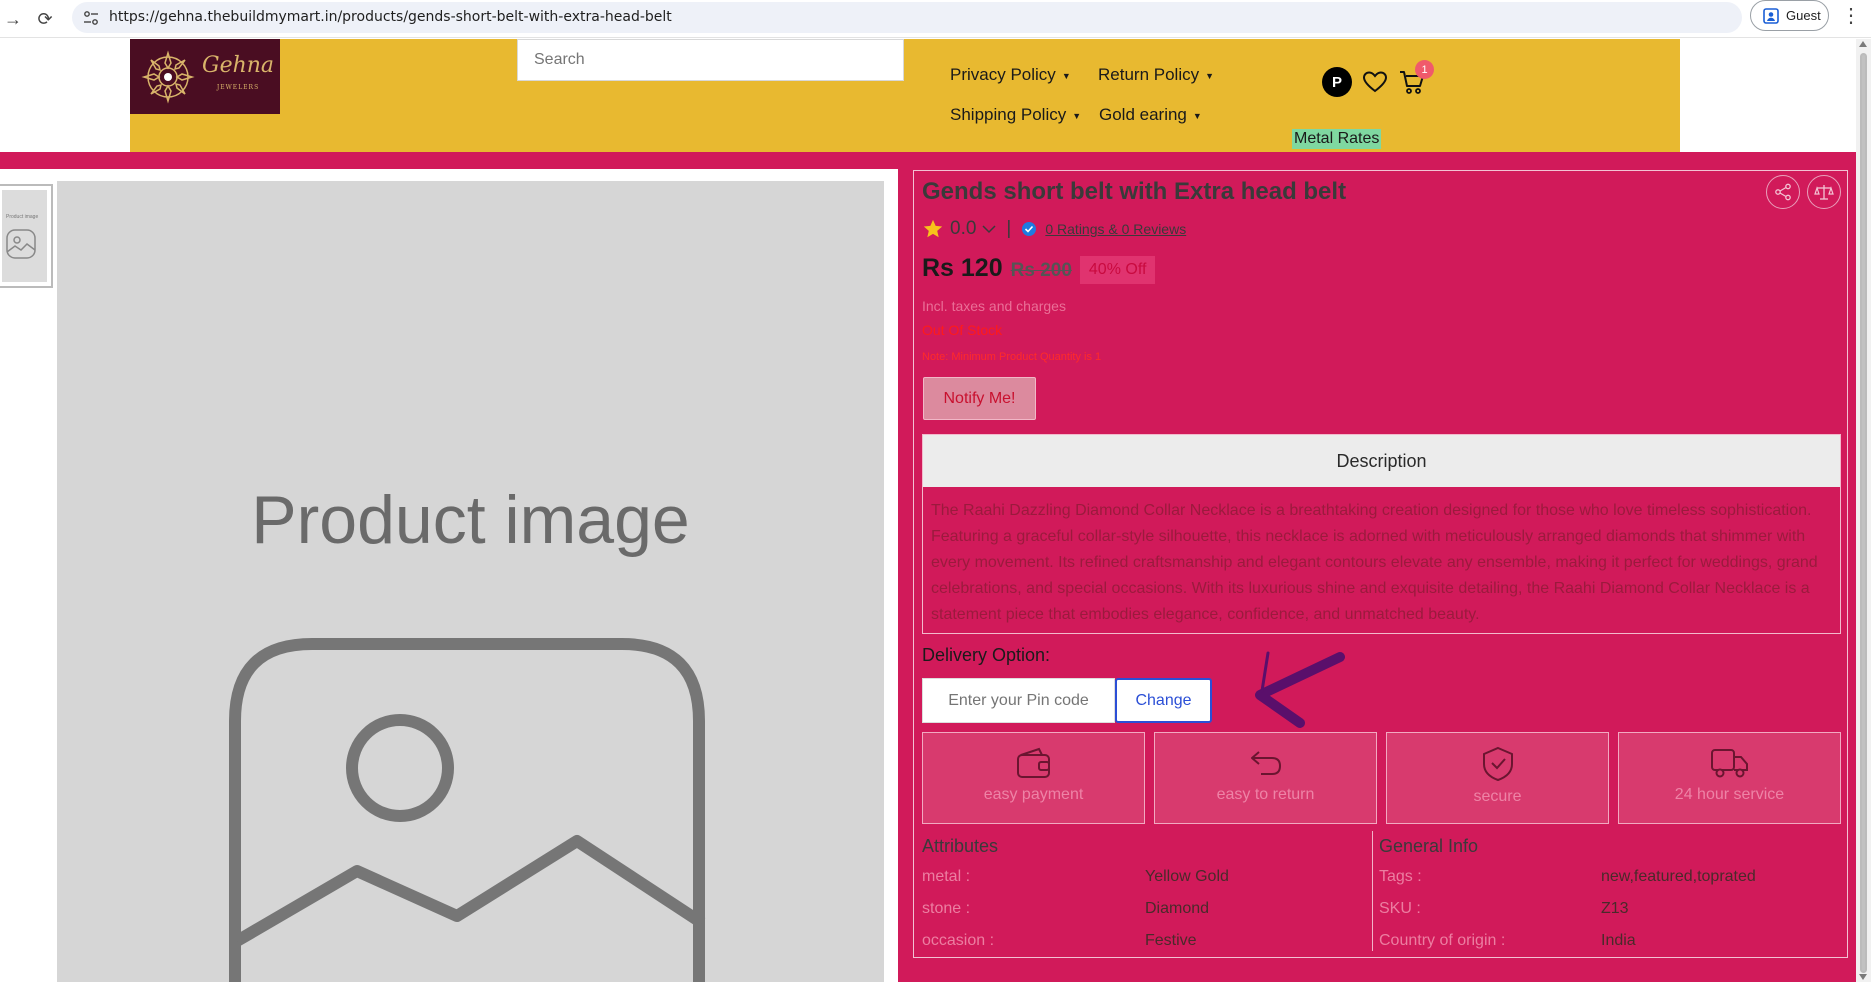 The image size is (1871, 982). I want to click on annotation-arrow-icon, so click(1300, 689).